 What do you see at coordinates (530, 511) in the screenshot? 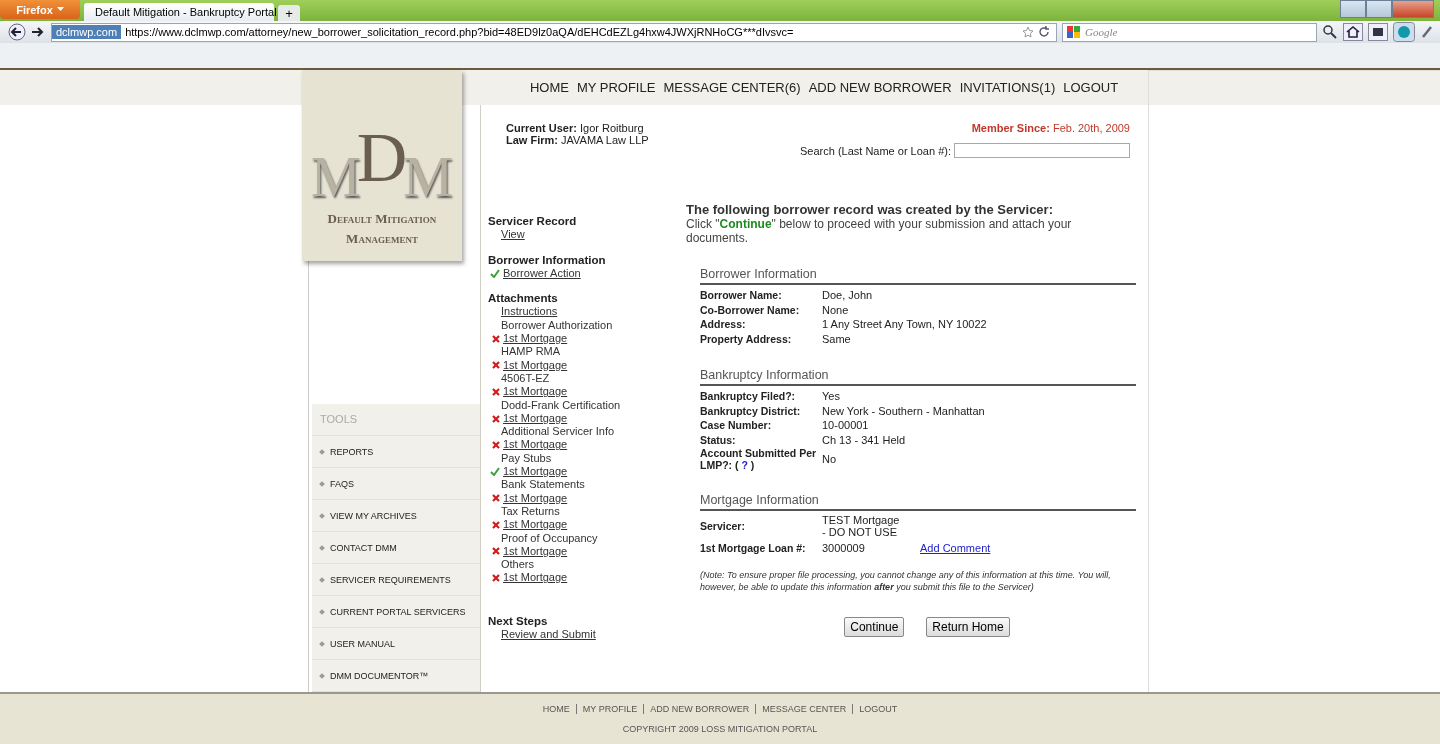
I see `attachment-label: Tax Returns` at bounding box center [530, 511].